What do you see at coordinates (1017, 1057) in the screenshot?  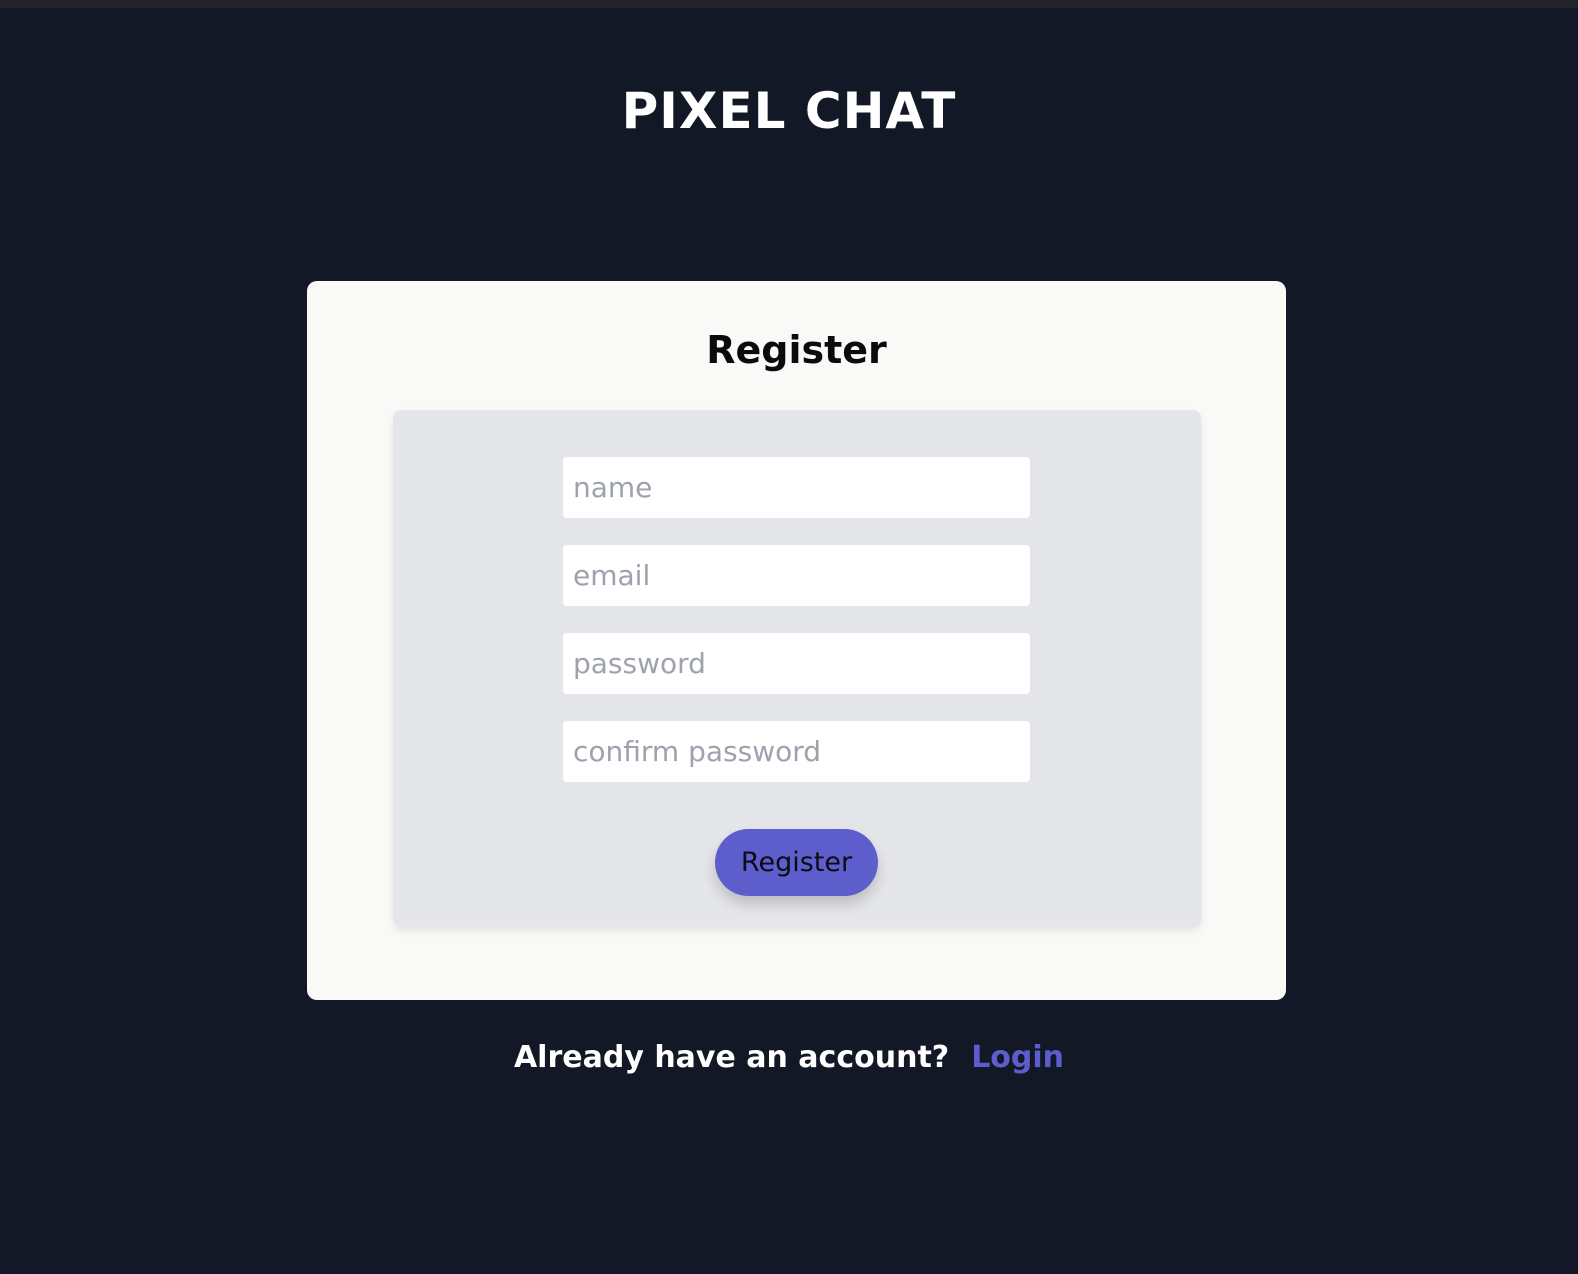 I see `login-link: Login` at bounding box center [1017, 1057].